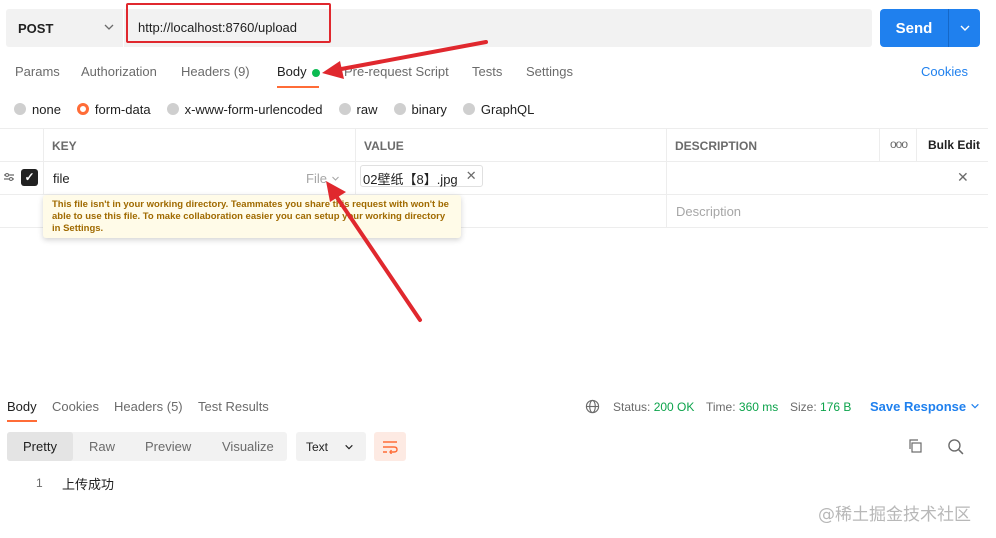 This screenshot has width=996, height=538. What do you see at coordinates (88, 484) in the screenshot?
I see `response-body-text: 上传成功` at bounding box center [88, 484].